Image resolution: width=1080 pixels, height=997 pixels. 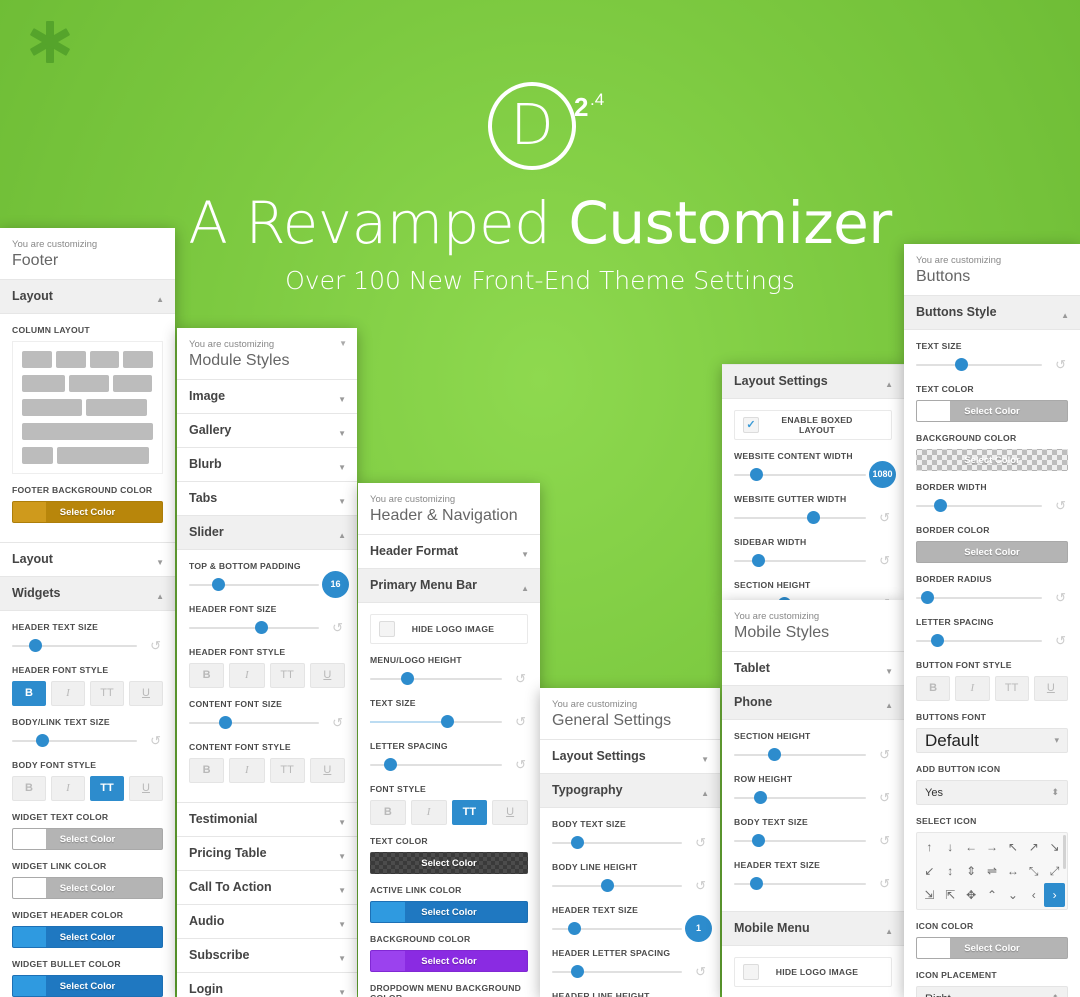 What do you see at coordinates (267, 922) in the screenshot?
I see `section-header-audio: Audio ▼` at bounding box center [267, 922].